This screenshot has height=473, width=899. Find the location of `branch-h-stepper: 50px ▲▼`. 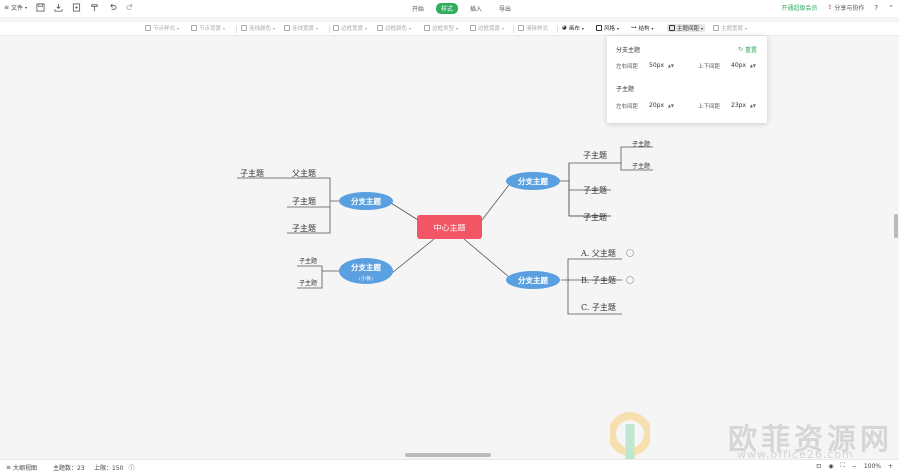

branch-h-stepper: 50px ▲▼ is located at coordinates (662, 65).